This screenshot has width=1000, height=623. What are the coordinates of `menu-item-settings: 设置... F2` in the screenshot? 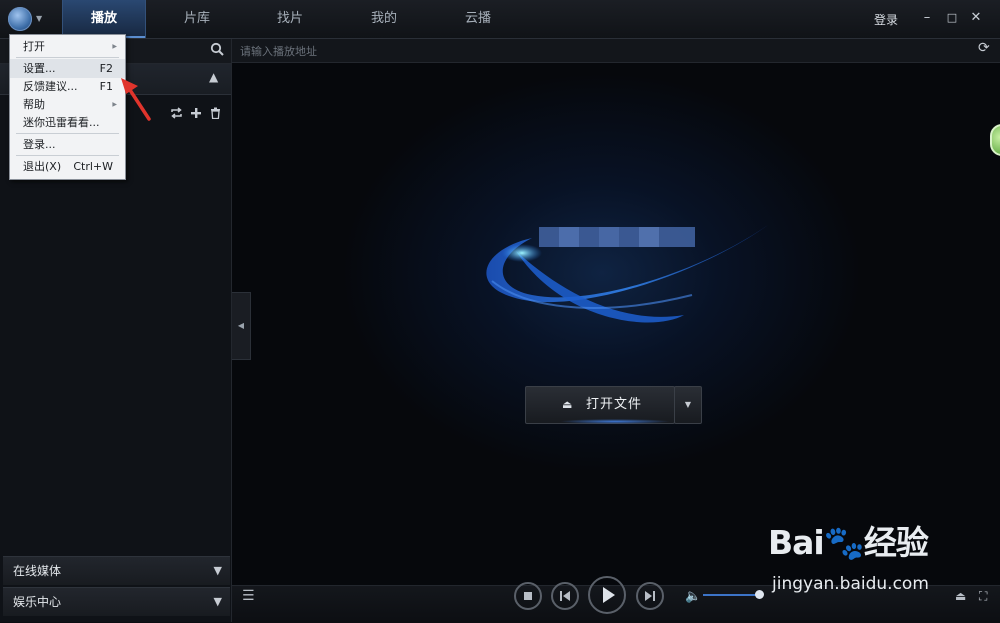 It's located at (67, 68).